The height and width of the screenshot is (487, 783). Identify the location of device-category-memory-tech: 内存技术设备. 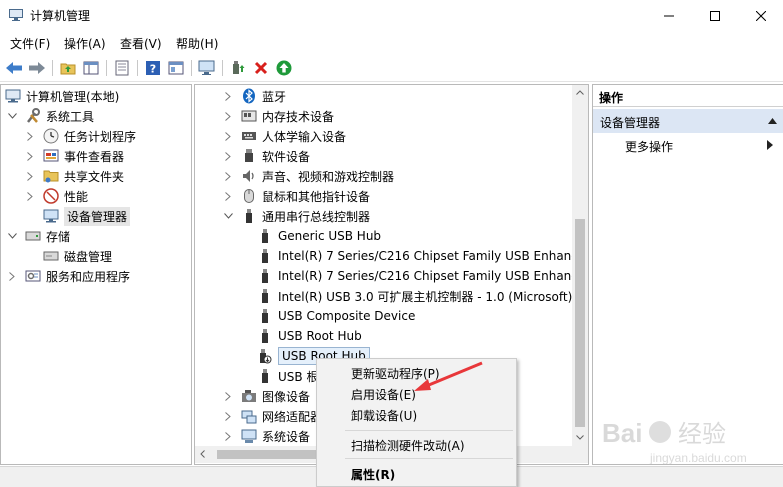
(278, 116).